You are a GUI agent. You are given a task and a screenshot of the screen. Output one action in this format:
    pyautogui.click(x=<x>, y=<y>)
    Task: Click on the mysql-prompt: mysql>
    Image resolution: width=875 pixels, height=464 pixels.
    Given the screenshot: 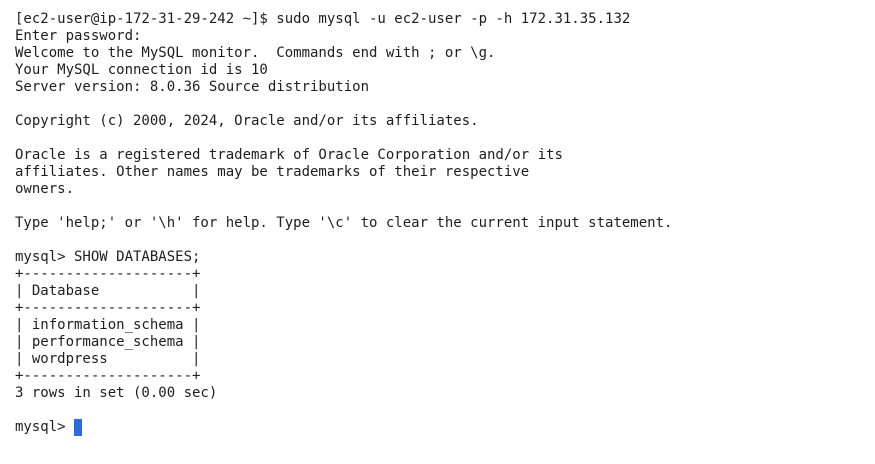 What is the action you would take?
    pyautogui.click(x=45, y=427)
    